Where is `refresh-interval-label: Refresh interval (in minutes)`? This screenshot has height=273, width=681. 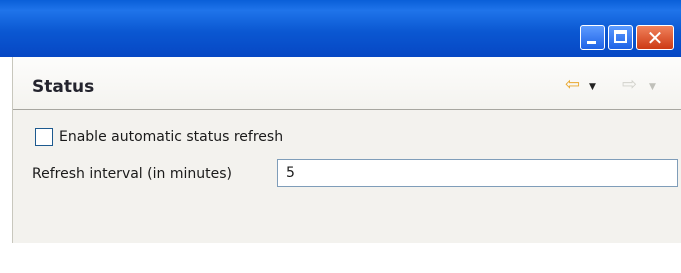 refresh-interval-label: Refresh interval (in minutes) is located at coordinates (132, 174).